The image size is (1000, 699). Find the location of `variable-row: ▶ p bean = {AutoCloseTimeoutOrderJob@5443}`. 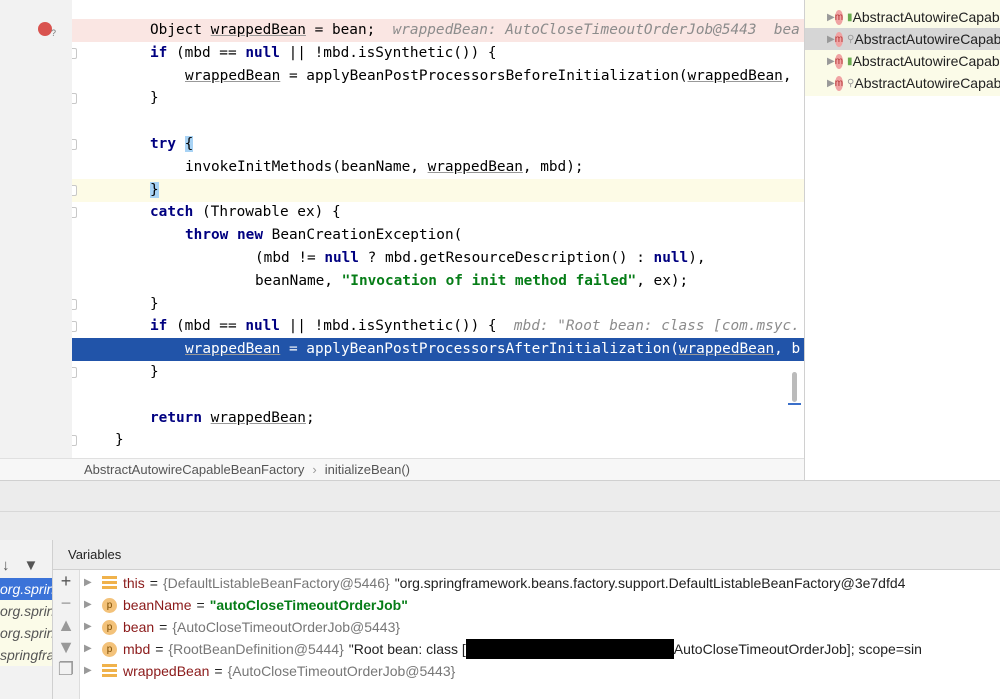

variable-row: ▶ p bean = {AutoCloseTimeoutOrderJob@5443} is located at coordinates (540, 627).